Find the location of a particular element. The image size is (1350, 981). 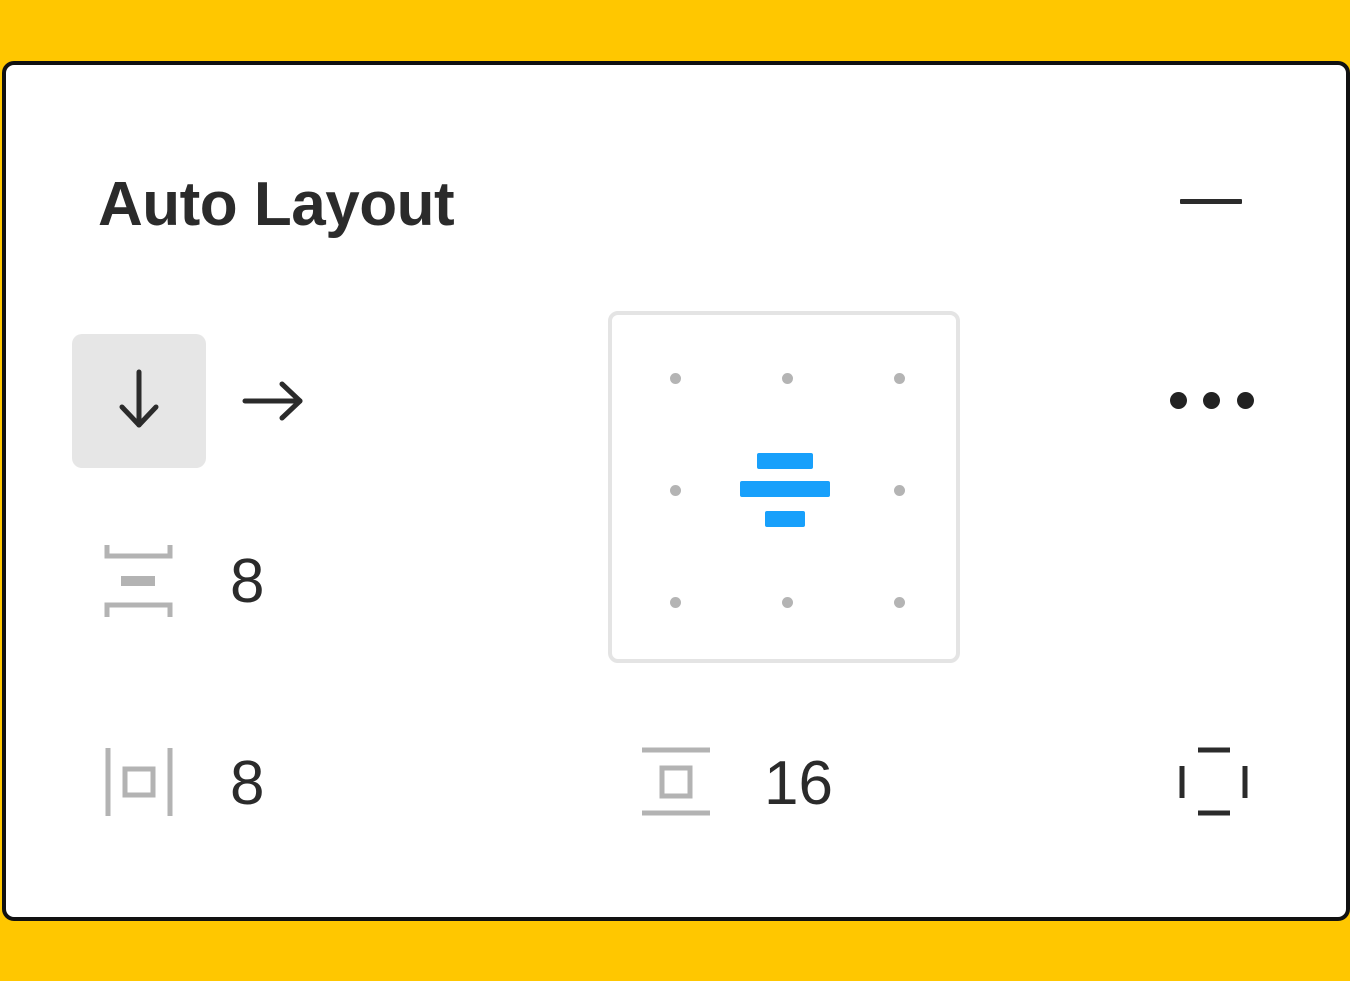

horizontal-padding-value: 8 is located at coordinates (247, 784).